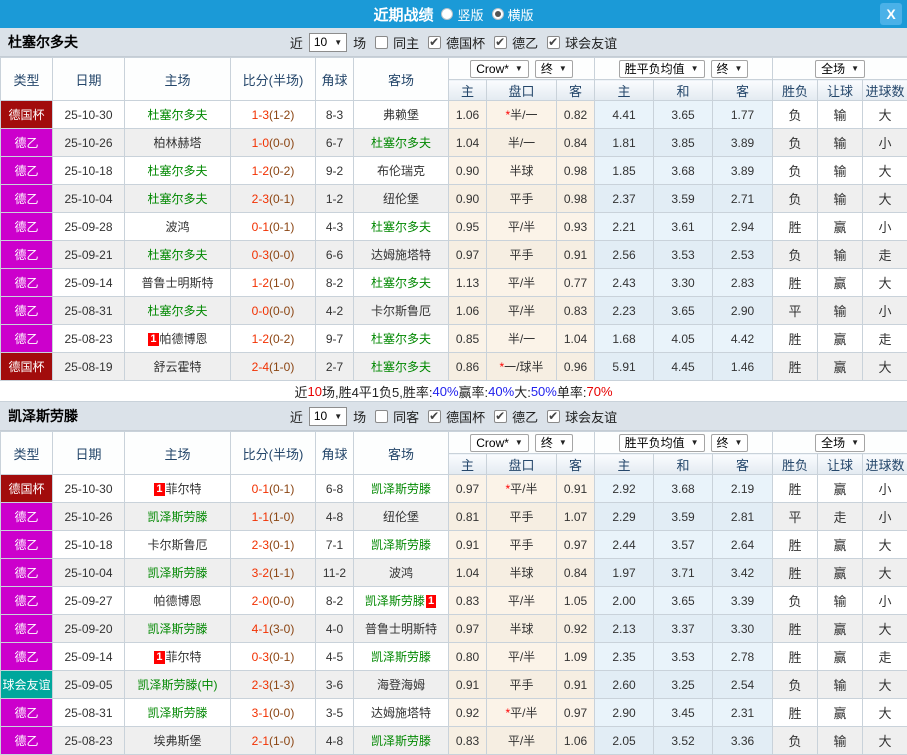 The width and height of the screenshot is (907, 755). What do you see at coordinates (468, 517) in the screenshot?
I see `handicap-home-odds: 0.81` at bounding box center [468, 517].